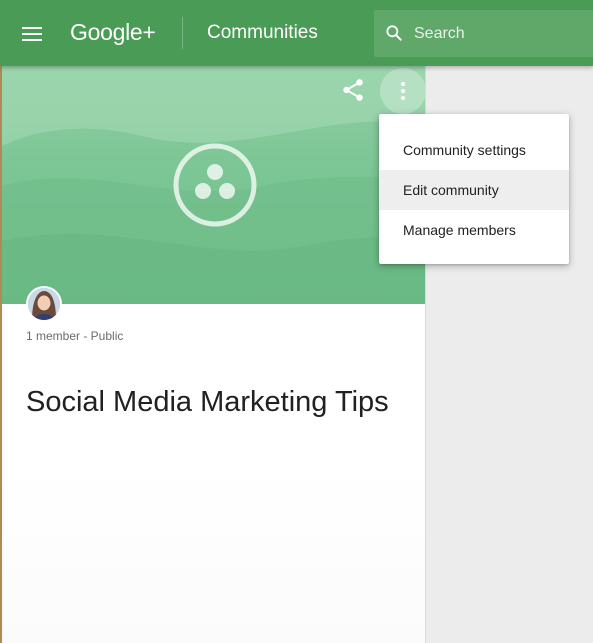 The image size is (593, 643). I want to click on menu-item-edit-community: Edit community, so click(474, 190).